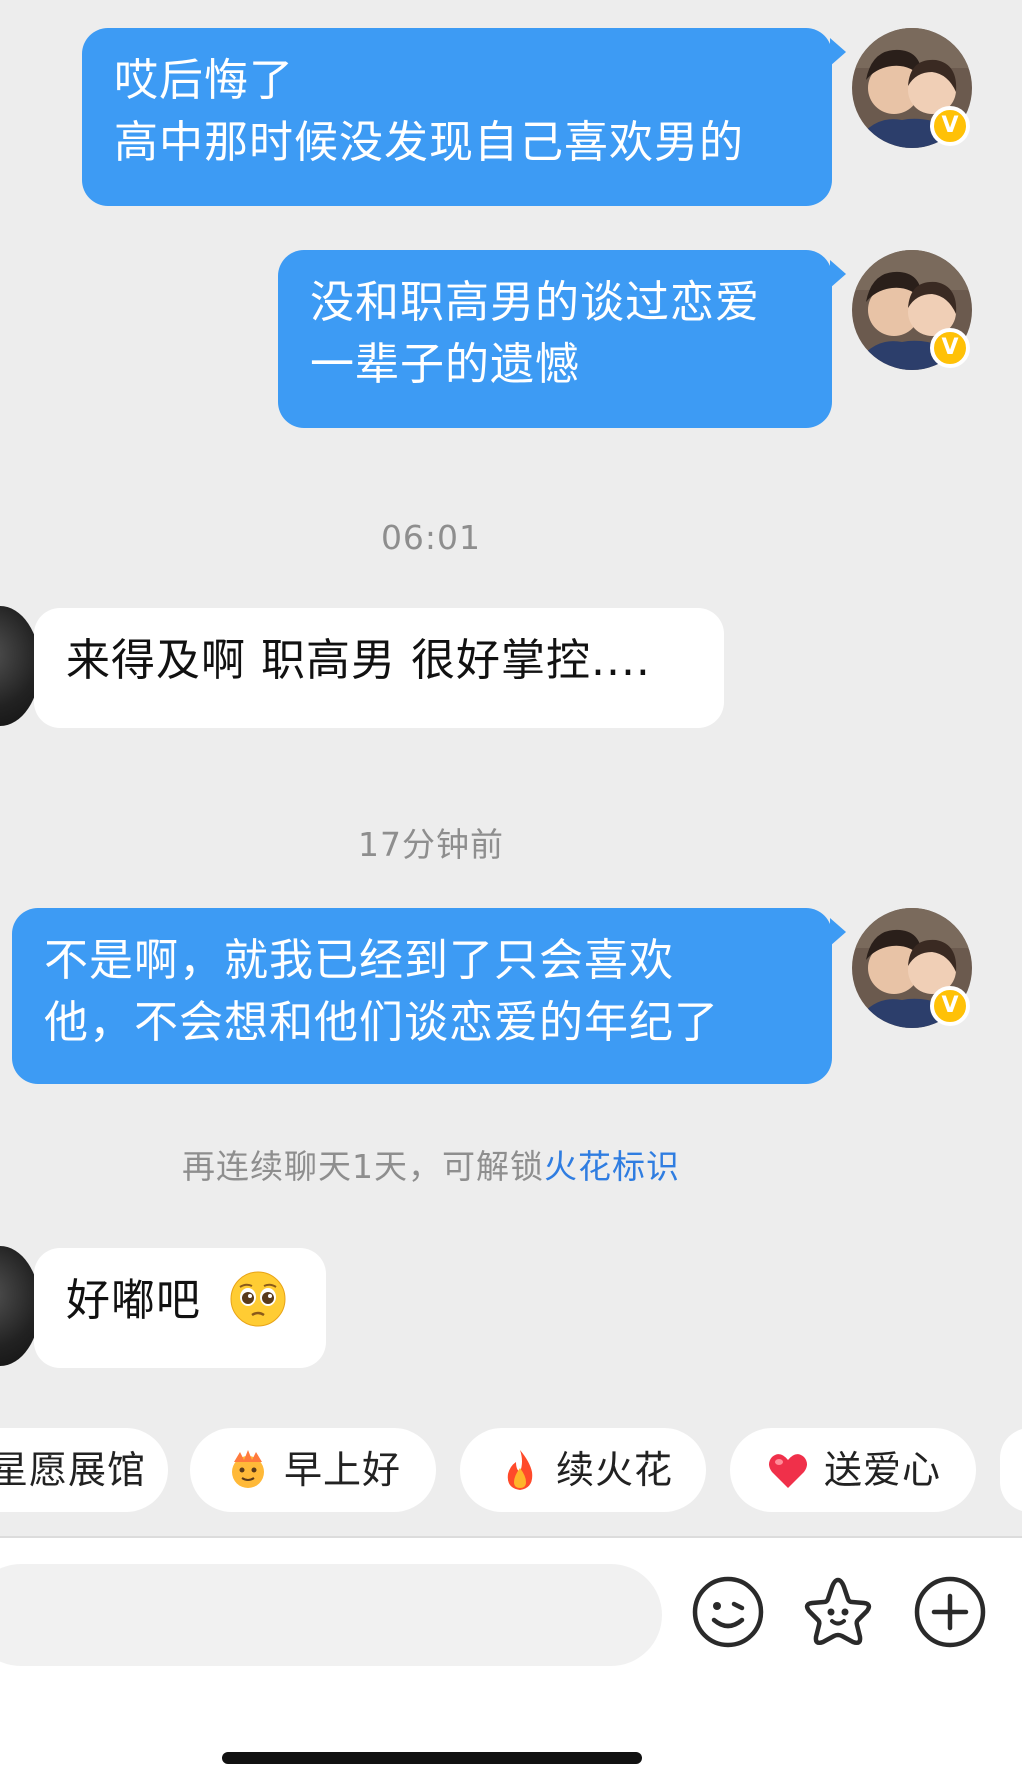  I want to click on hint-text: 再连续聊天1天，可解锁, so click(363, 1166).